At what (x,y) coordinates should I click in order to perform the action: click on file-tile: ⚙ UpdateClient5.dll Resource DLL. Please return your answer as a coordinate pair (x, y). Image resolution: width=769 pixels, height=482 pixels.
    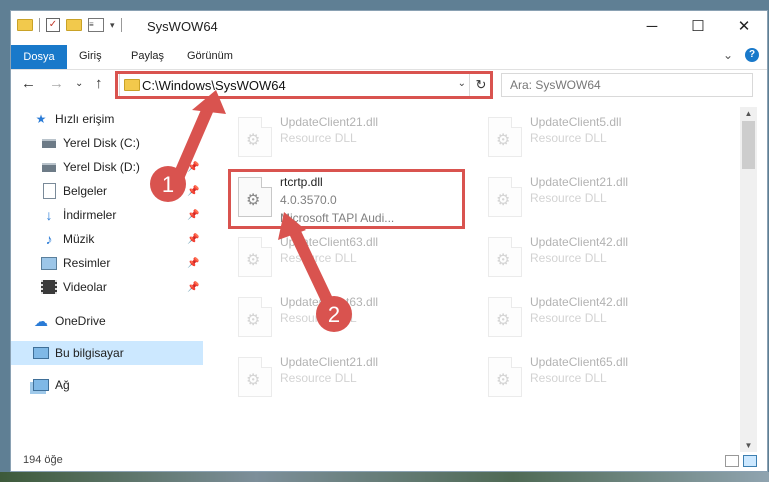
    Looking at the image, I should click on (581, 137).